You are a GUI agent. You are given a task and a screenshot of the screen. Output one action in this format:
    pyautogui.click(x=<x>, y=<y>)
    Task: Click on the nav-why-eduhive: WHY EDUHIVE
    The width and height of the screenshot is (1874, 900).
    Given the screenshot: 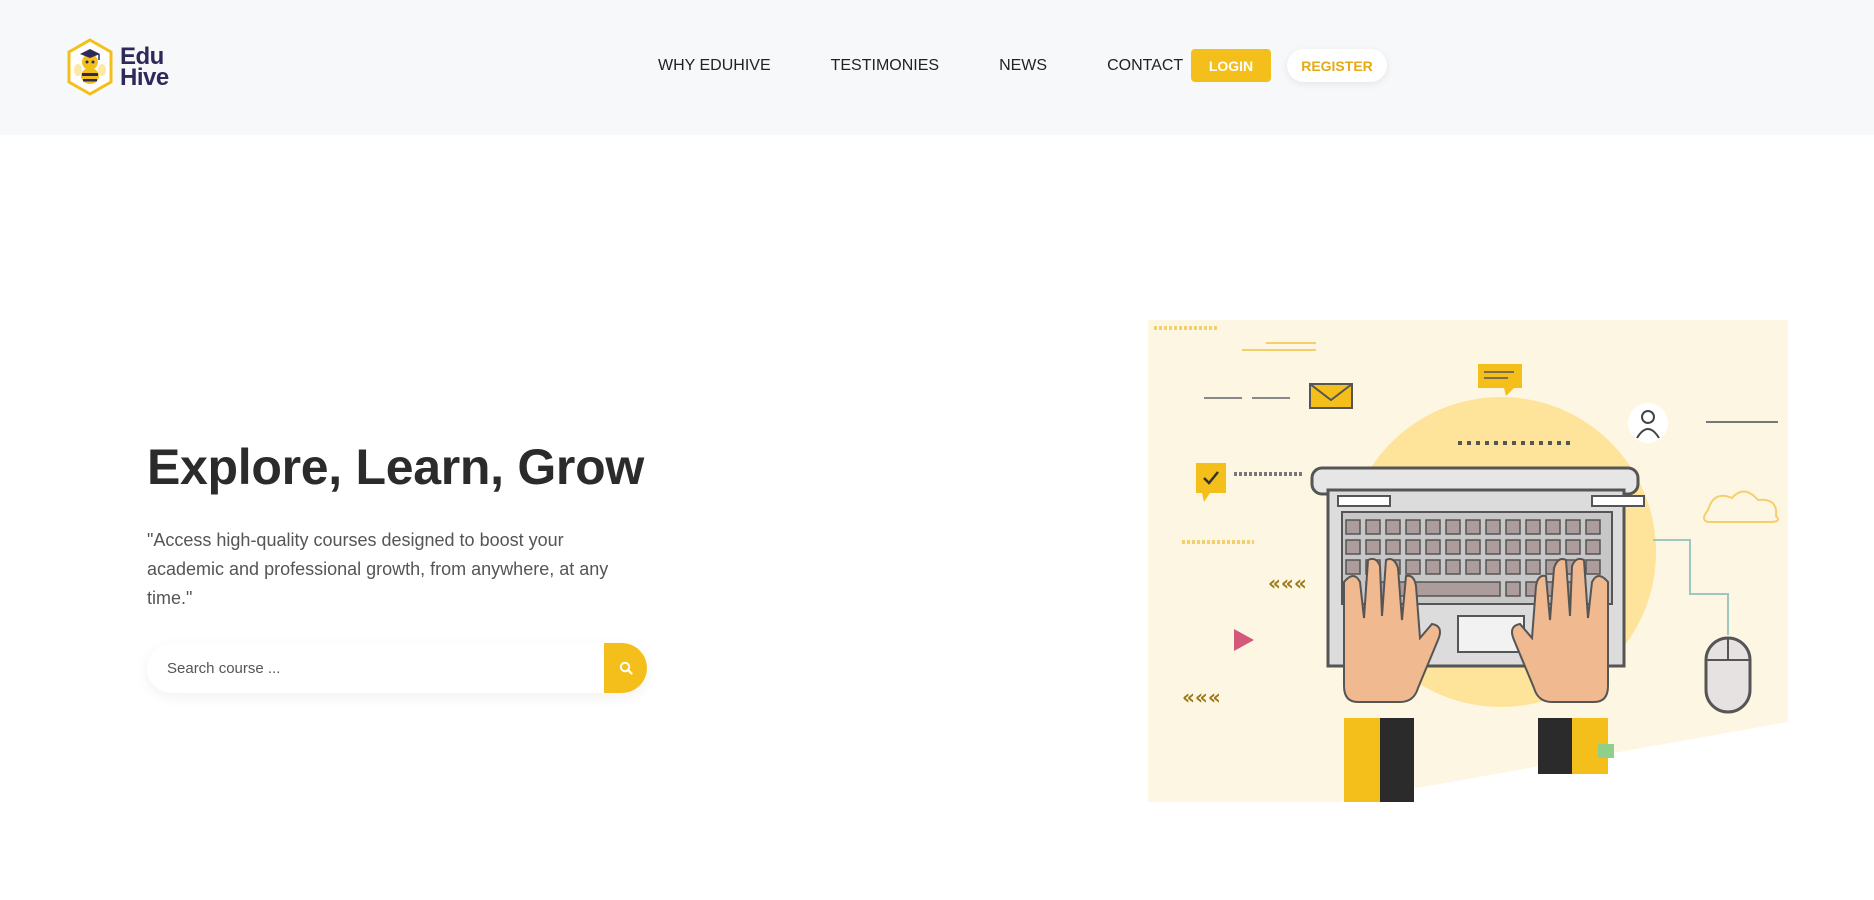 What is the action you would take?
    pyautogui.click(x=714, y=66)
    